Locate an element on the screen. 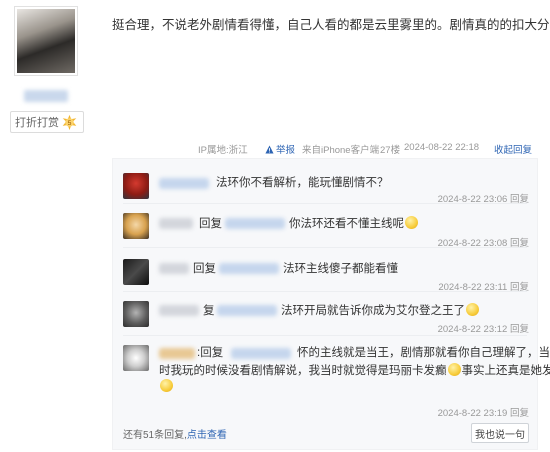 The image size is (550, 452). reply-text-line3 is located at coordinates (166, 386).